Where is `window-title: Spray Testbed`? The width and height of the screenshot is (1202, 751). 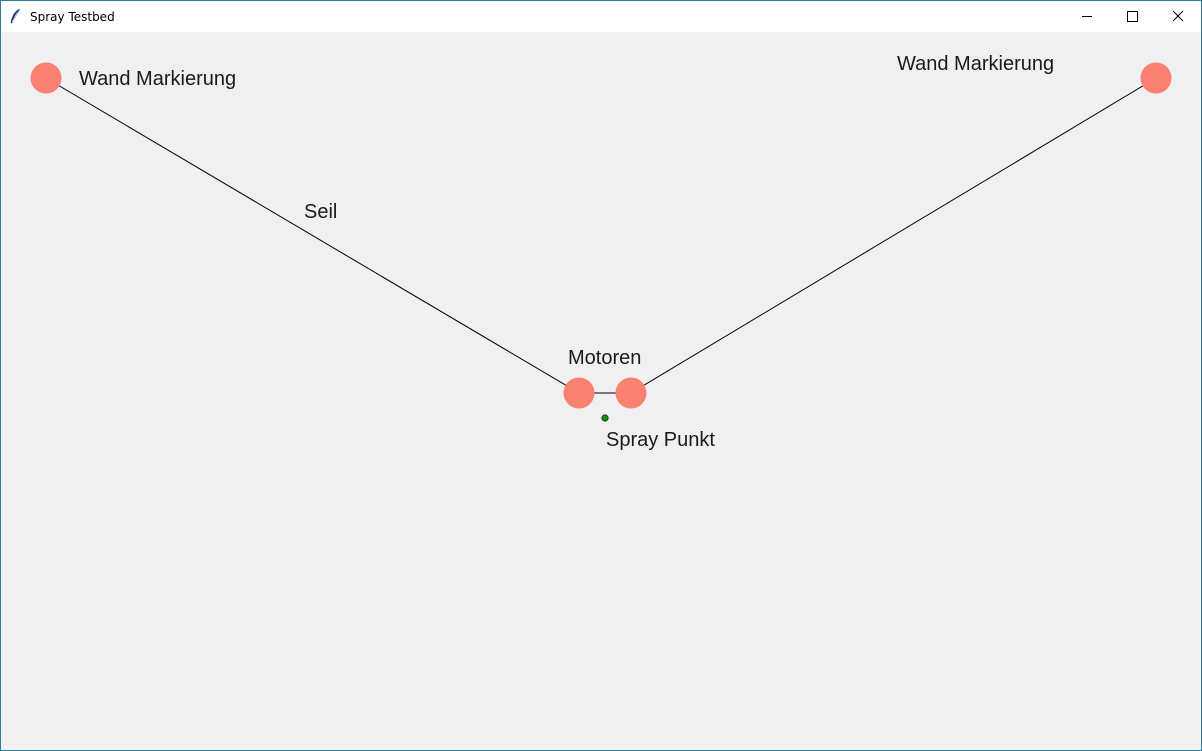 window-title: Spray Testbed is located at coordinates (72, 17).